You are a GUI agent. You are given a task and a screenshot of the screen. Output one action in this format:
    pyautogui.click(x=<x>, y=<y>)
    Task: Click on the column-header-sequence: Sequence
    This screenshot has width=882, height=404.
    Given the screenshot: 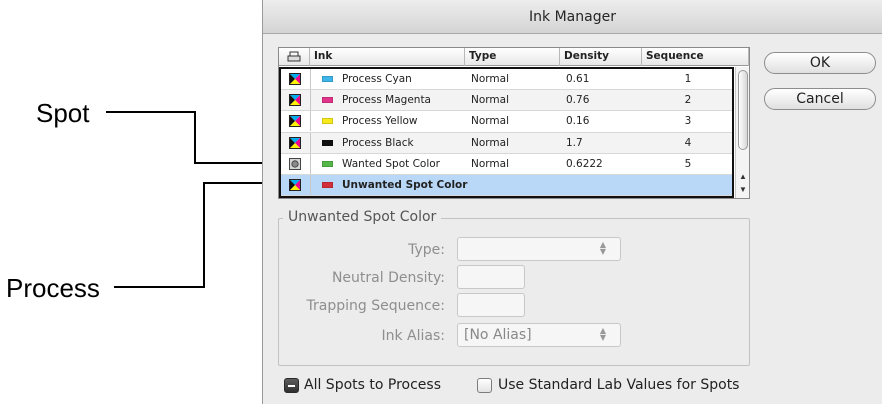 What is the action you would take?
    pyautogui.click(x=695, y=57)
    